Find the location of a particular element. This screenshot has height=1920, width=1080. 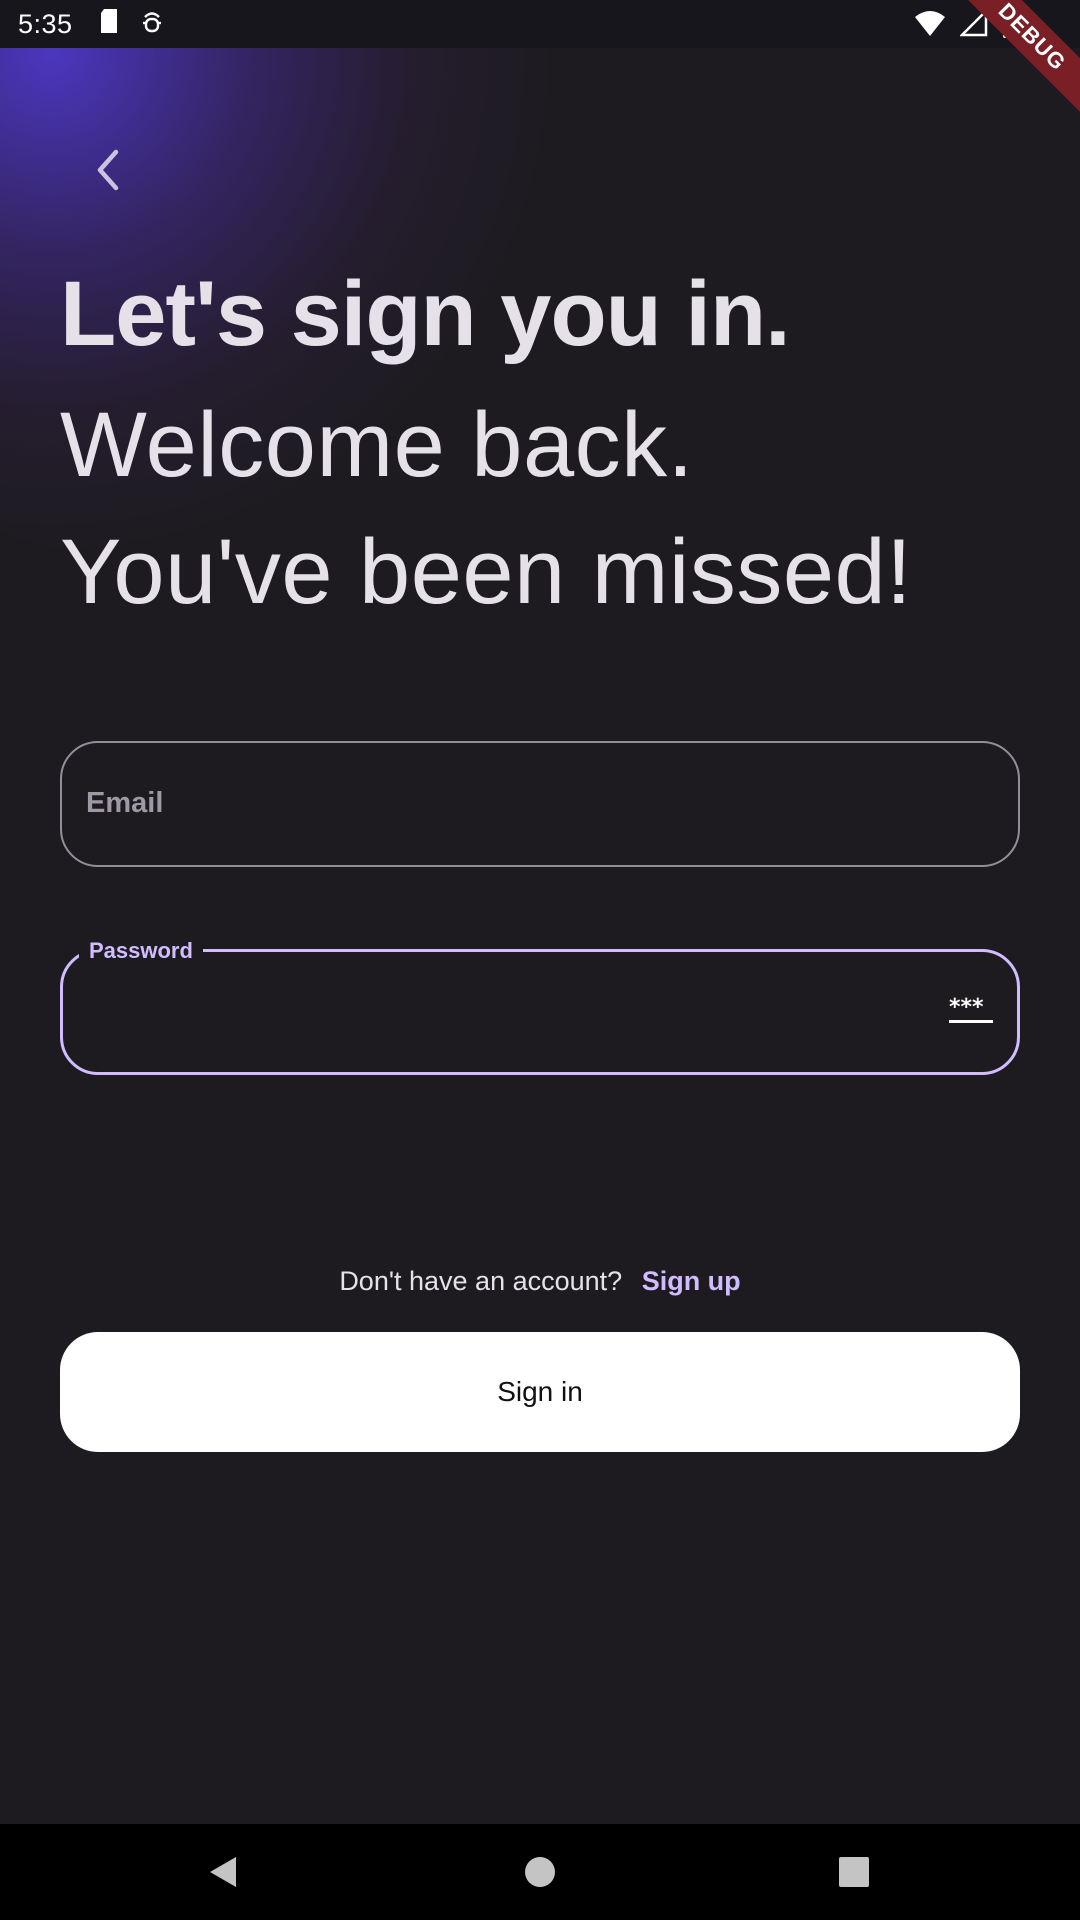

password-visibility-icon: *** is located at coordinates (972, 1010).